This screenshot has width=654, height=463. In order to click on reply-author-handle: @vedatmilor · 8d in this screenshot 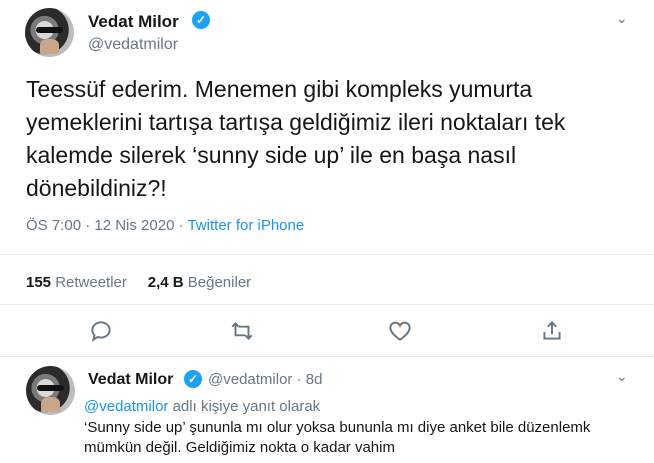, I will do `click(265, 379)`.